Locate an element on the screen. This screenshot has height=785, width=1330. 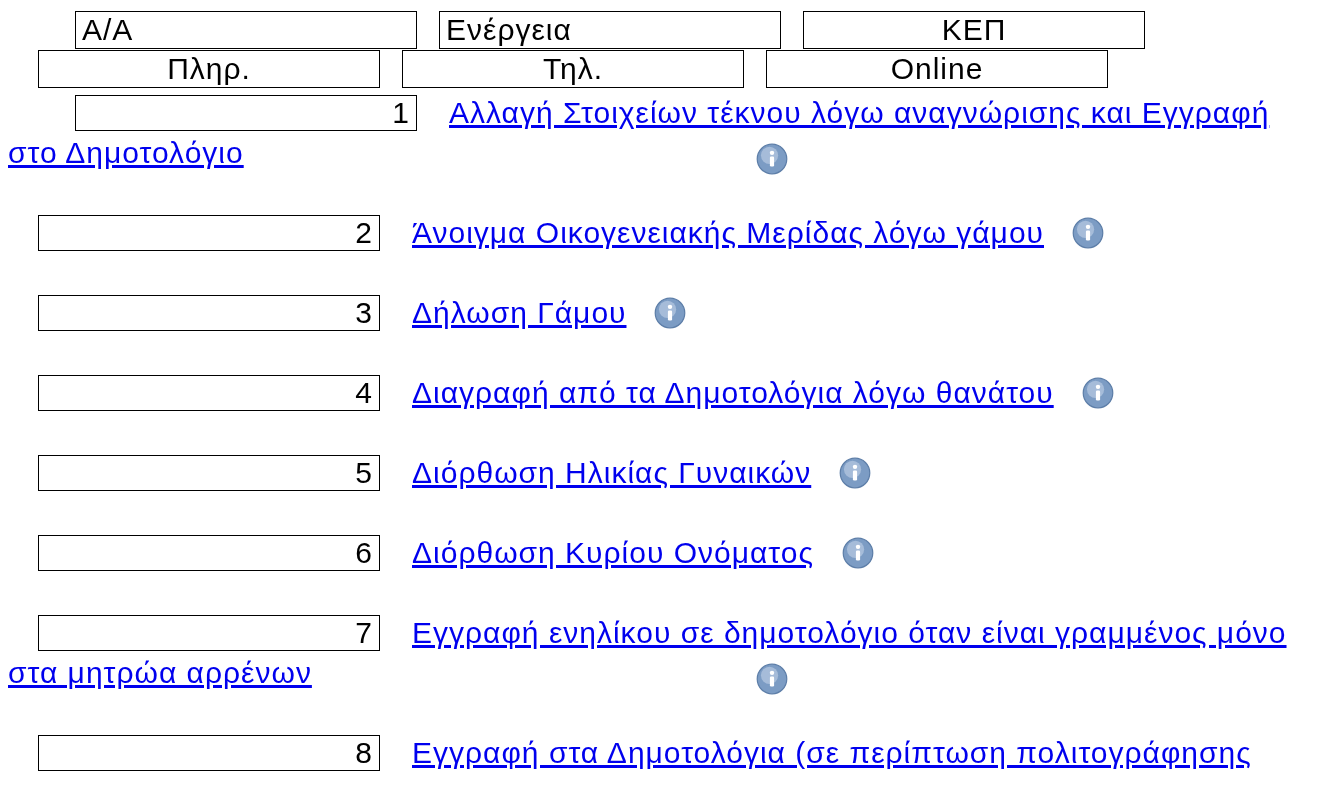
service-link: Εγγραφή στα Δημοτολόγια (σε περίπτωση πολιτογράφησης is located at coordinates (832, 753).